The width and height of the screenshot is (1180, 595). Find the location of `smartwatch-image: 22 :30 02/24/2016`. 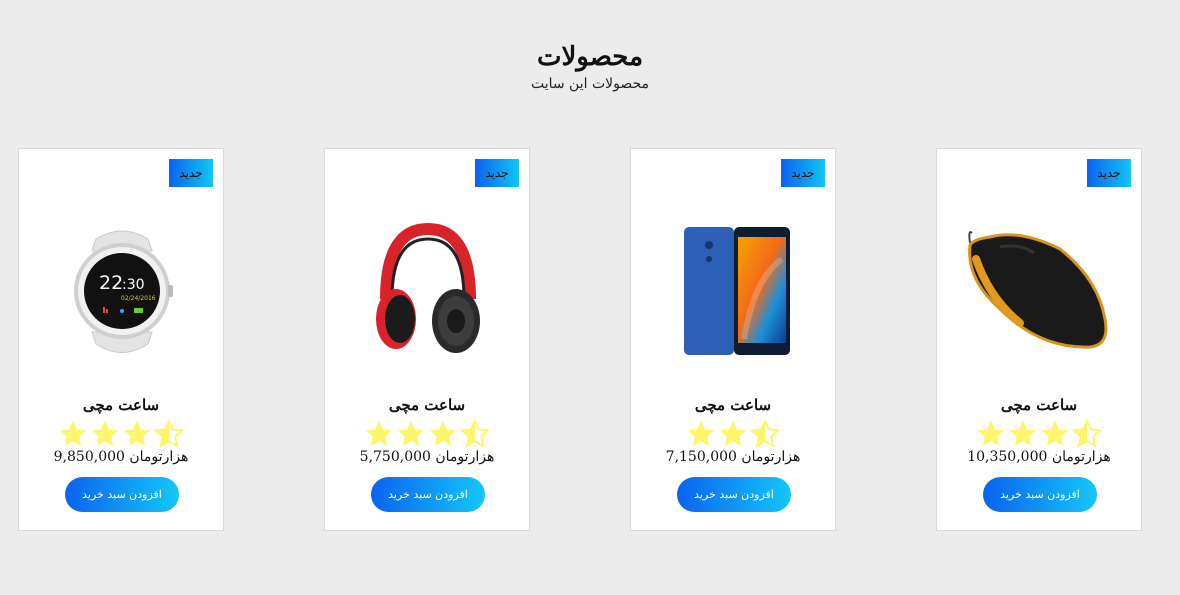

smartwatch-image: 22 :30 02/24/2016 is located at coordinates (123, 291).